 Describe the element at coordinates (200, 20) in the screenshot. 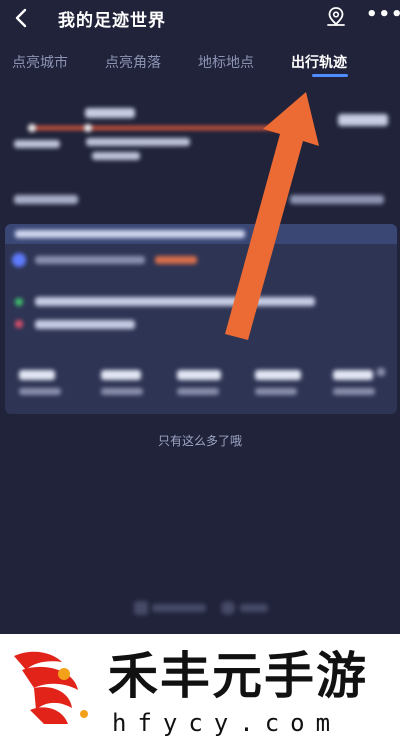

I see `top-bar: 我的足迹世界 •••` at that location.